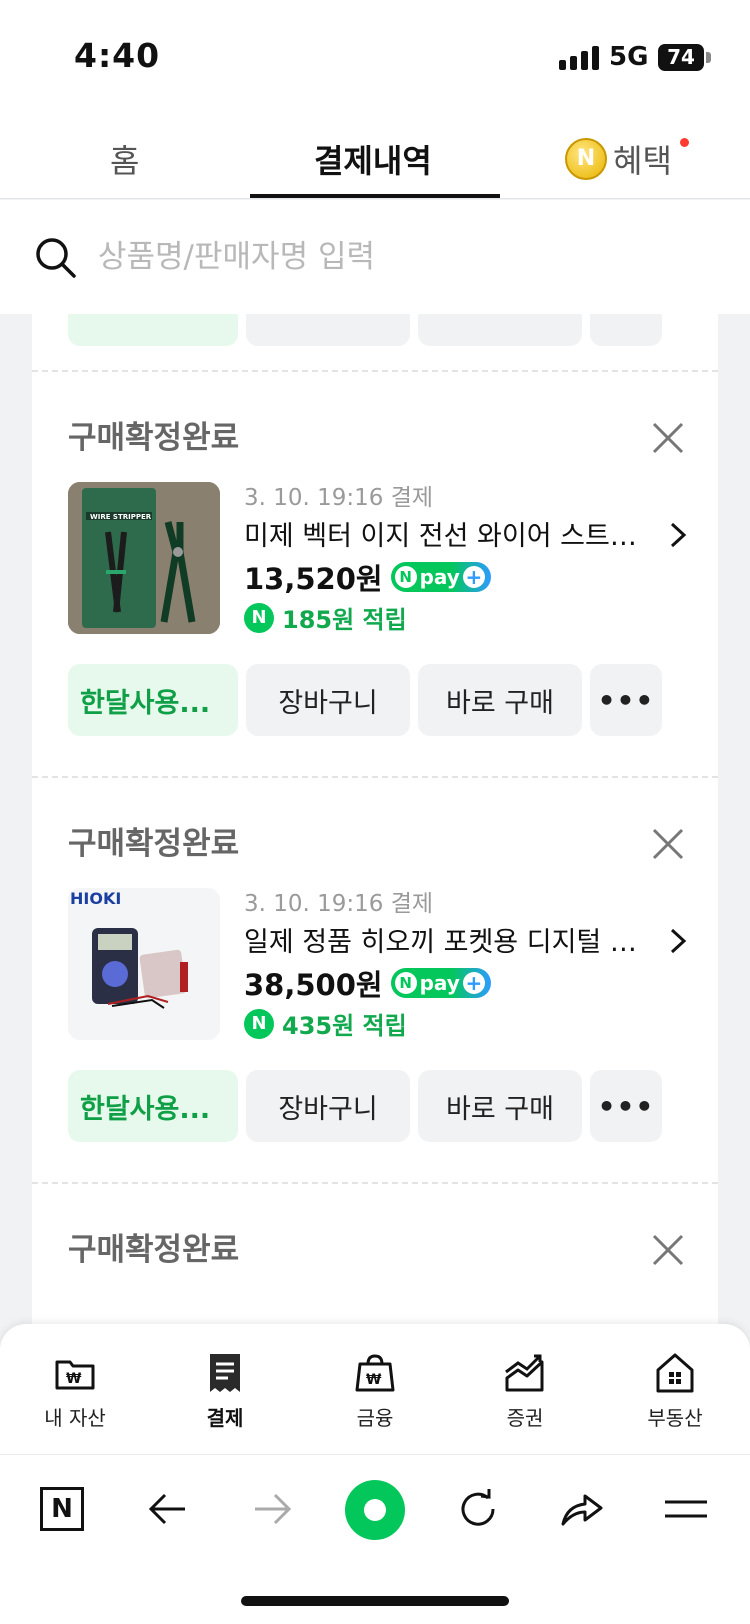 This screenshot has height=1624, width=750. I want to click on wire-stripper-image: WIRE STRIPPER, so click(144, 558).